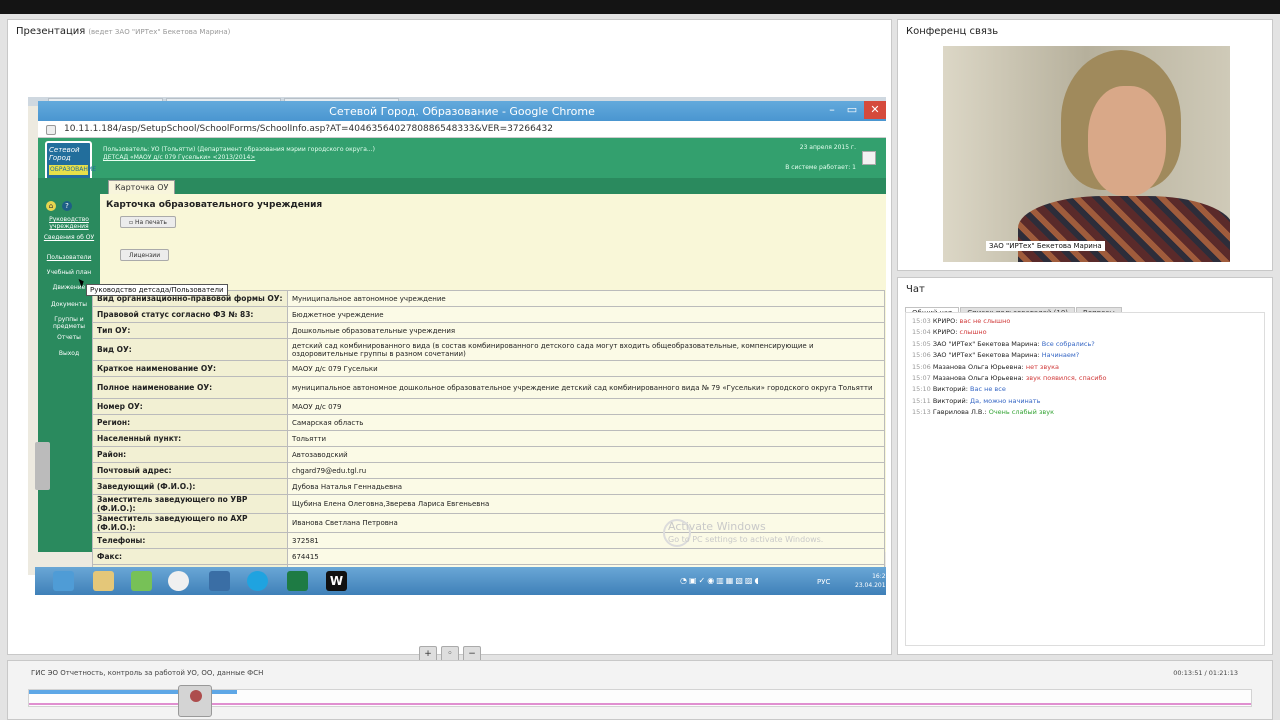 This screenshot has width=1280, height=720. I want to click on row-label: Заведующий (Ф.И.О.):, so click(190, 486).